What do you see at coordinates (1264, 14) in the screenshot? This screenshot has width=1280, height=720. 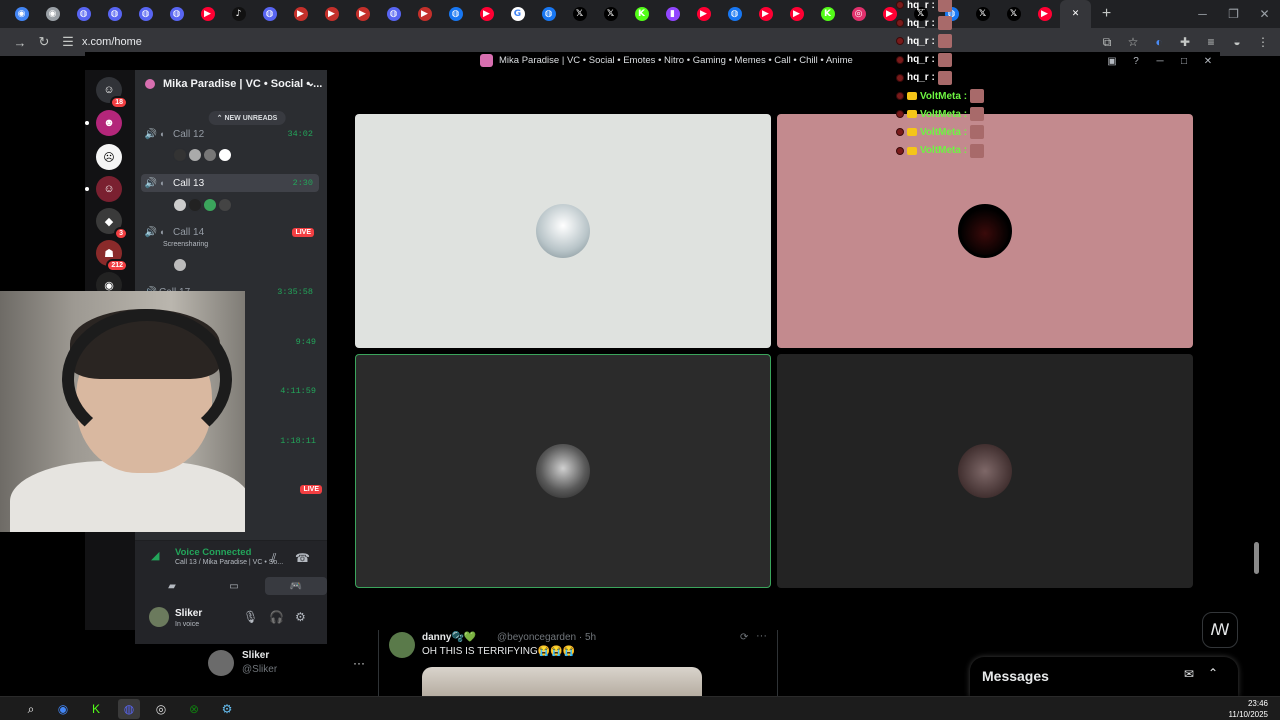 I see `close-window-icon: ✕` at bounding box center [1264, 14].